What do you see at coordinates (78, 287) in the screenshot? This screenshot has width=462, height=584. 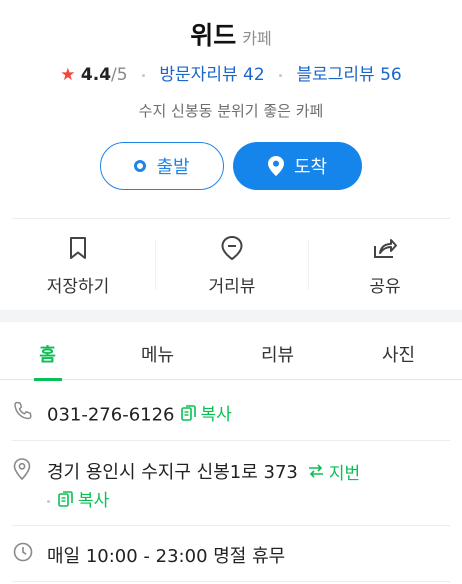 I see `save-label: 저장하기` at bounding box center [78, 287].